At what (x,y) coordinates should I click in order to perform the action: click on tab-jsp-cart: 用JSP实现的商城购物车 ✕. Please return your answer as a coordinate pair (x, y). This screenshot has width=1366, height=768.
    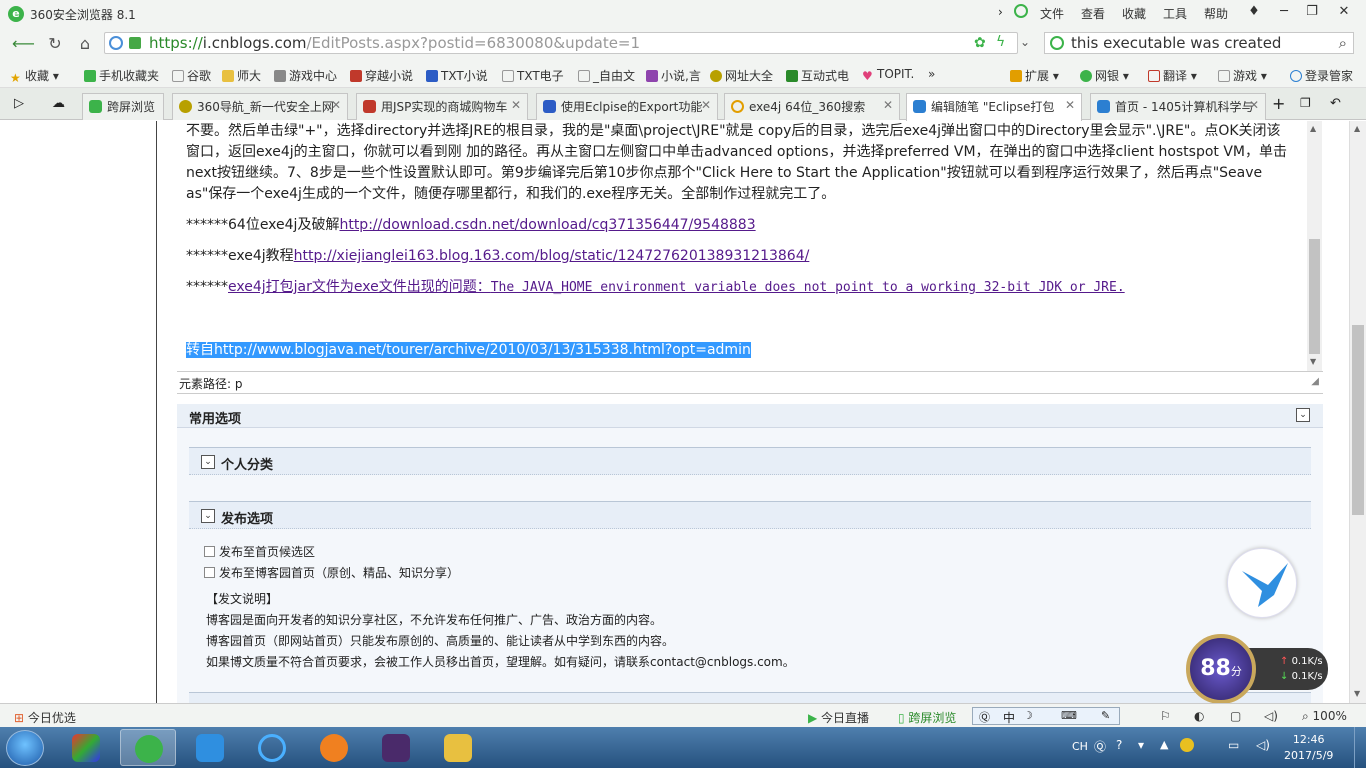
    Looking at the image, I should click on (442, 106).